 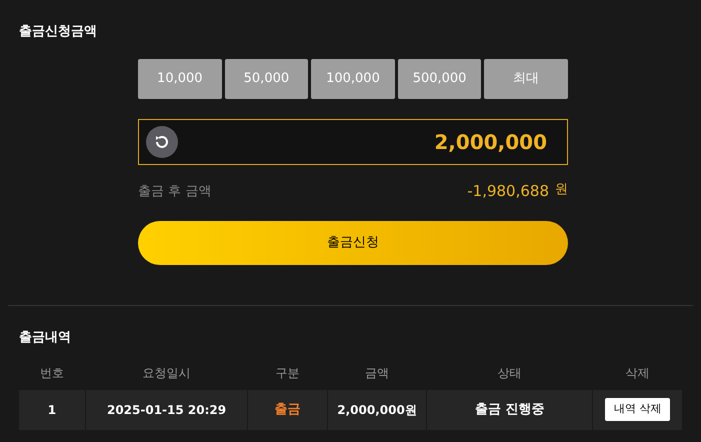 What do you see at coordinates (440, 79) in the screenshot?
I see `amount-button: 500,000` at bounding box center [440, 79].